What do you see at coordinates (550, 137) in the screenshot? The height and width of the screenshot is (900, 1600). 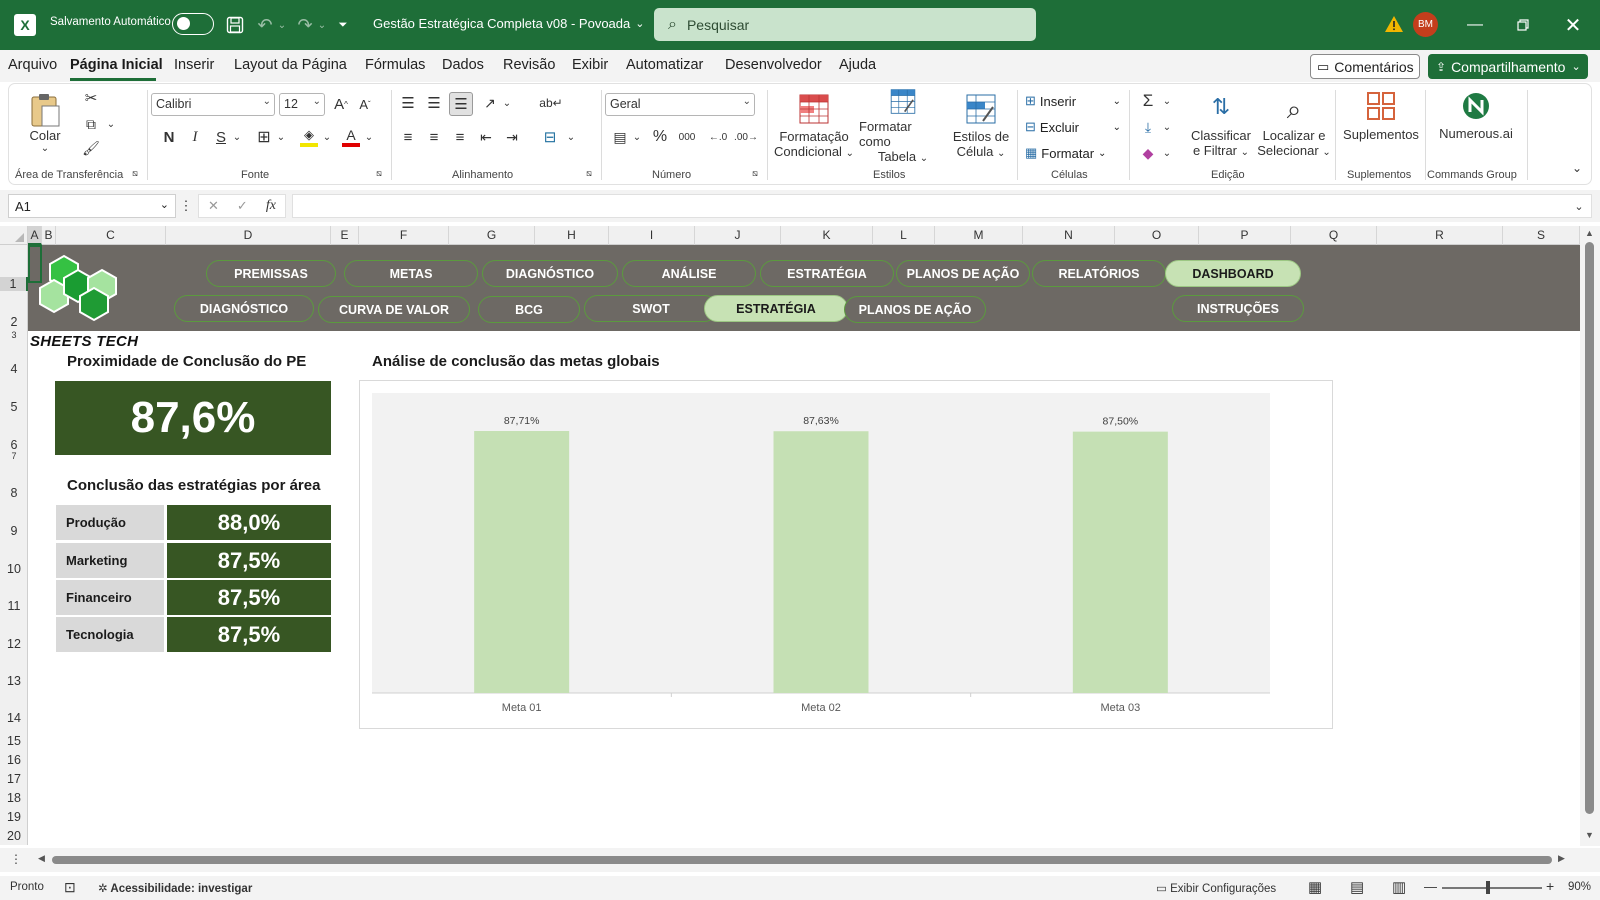 I see `merge-center-icon: ⊟` at bounding box center [550, 137].